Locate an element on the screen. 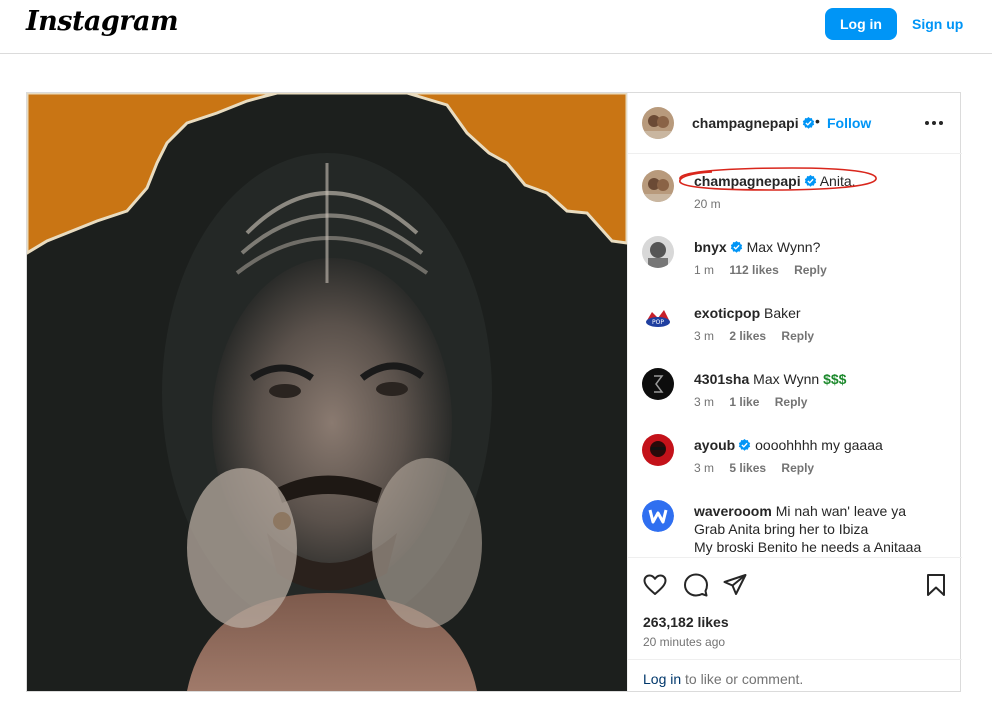 The width and height of the screenshot is (992, 714). comment-text-line: 4301sha Max Wynn $$$ is located at coordinates (819, 379).